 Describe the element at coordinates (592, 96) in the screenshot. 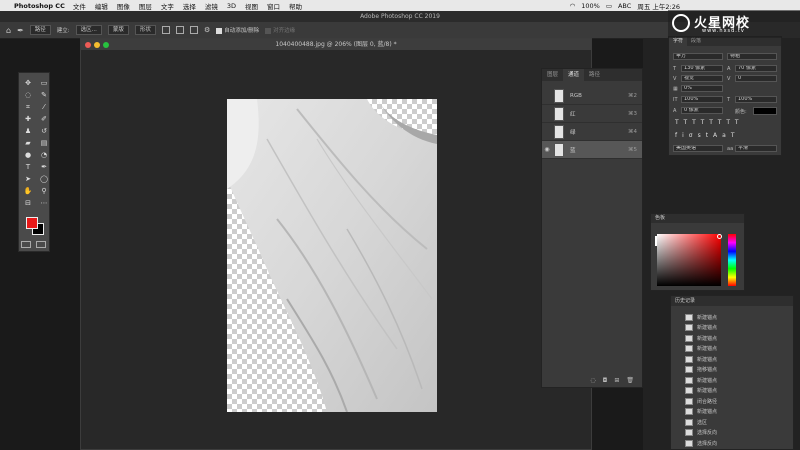

I see `channel-row-rgb: RGB ⌘2` at that location.